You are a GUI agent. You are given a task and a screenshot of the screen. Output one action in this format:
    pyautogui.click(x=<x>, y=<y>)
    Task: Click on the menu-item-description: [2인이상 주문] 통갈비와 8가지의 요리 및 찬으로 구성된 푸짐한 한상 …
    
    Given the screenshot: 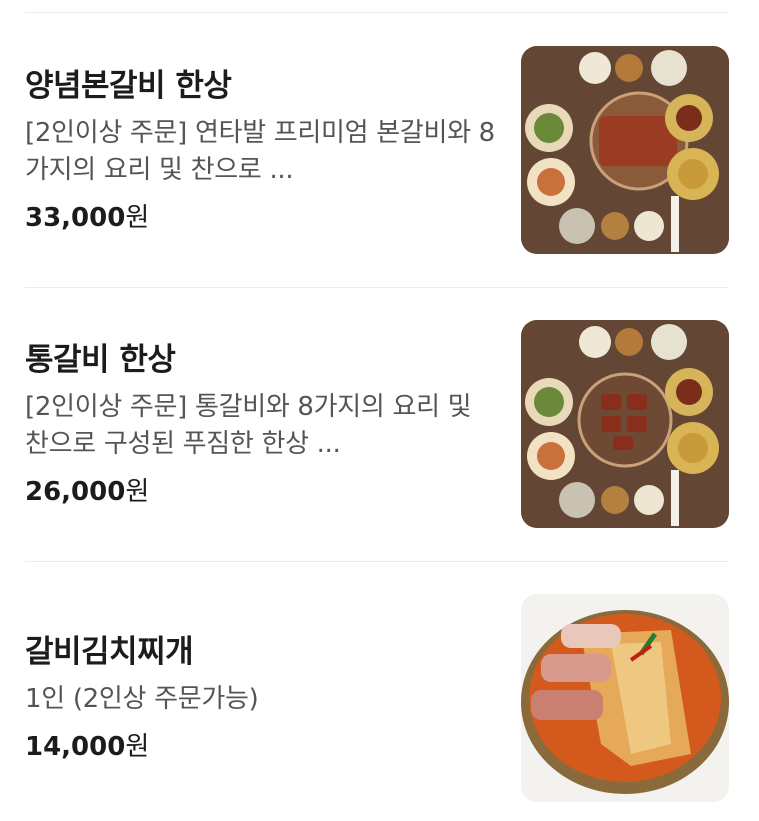 What is the action you would take?
    pyautogui.click(x=248, y=425)
    